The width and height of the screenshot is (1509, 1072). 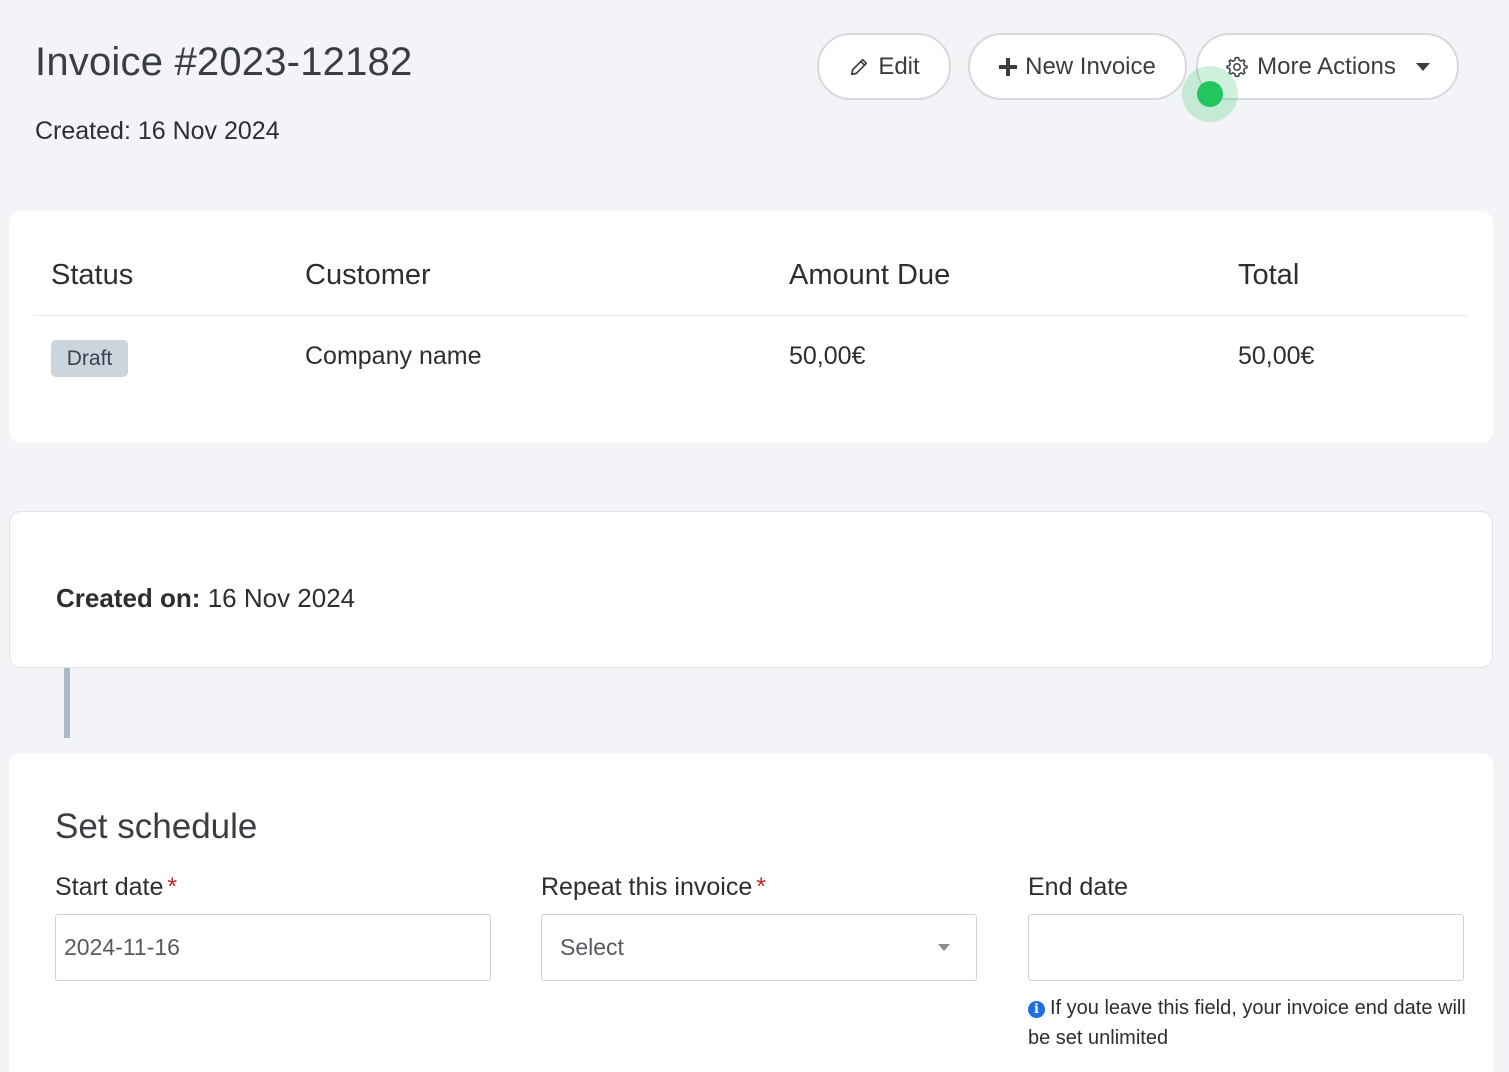 What do you see at coordinates (1036, 1009) in the screenshot?
I see `info-icon: i` at bounding box center [1036, 1009].